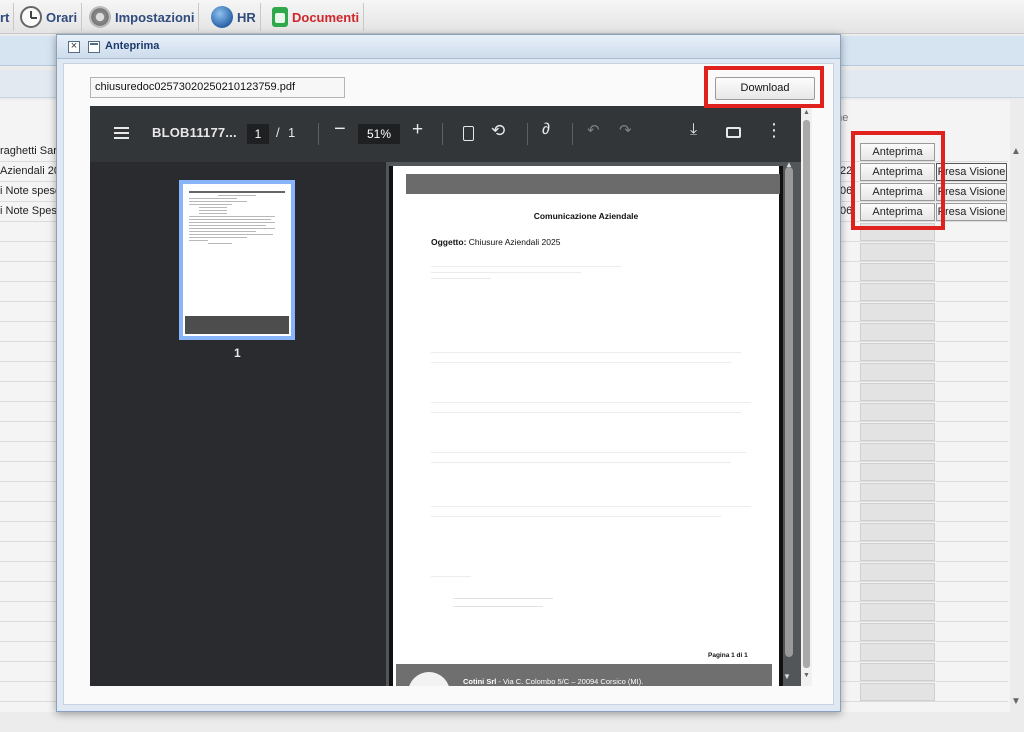 The width and height of the screenshot is (1024, 732). Describe the element at coordinates (280, 17) in the screenshot. I see `documents-icon` at that location.